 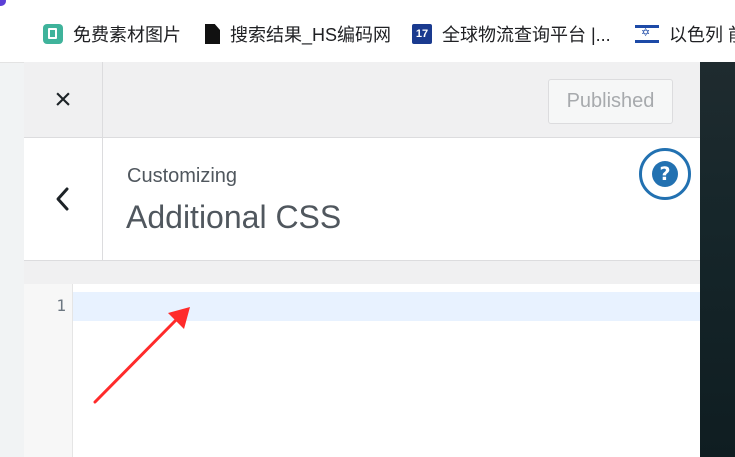 I want to click on site-preview, so click(x=717, y=259).